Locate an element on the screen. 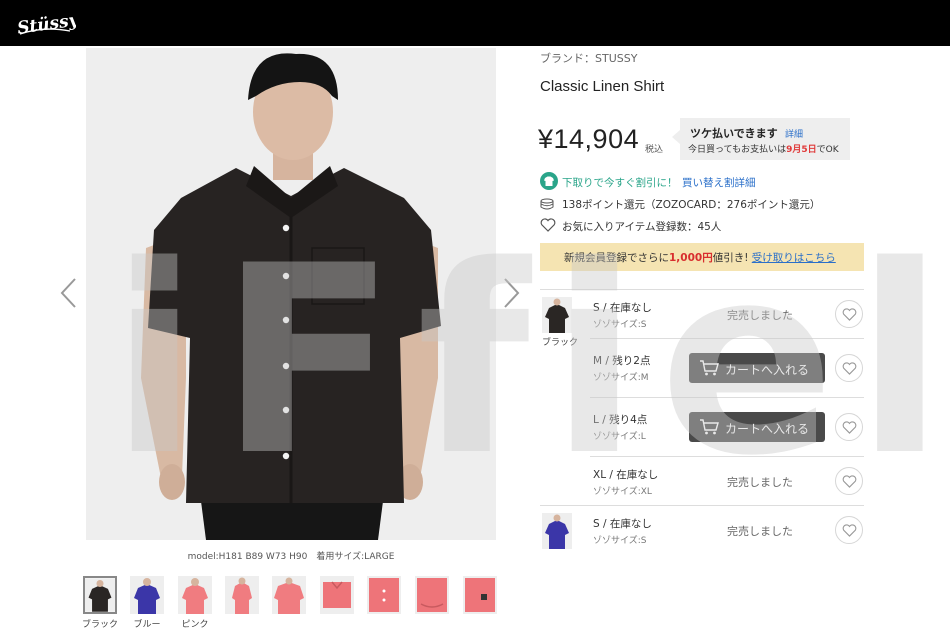 The height and width of the screenshot is (640, 950). signup-discount-banner: 新規会員登録でさらに1,000円値引き! 受け取りはこちら is located at coordinates (702, 257).